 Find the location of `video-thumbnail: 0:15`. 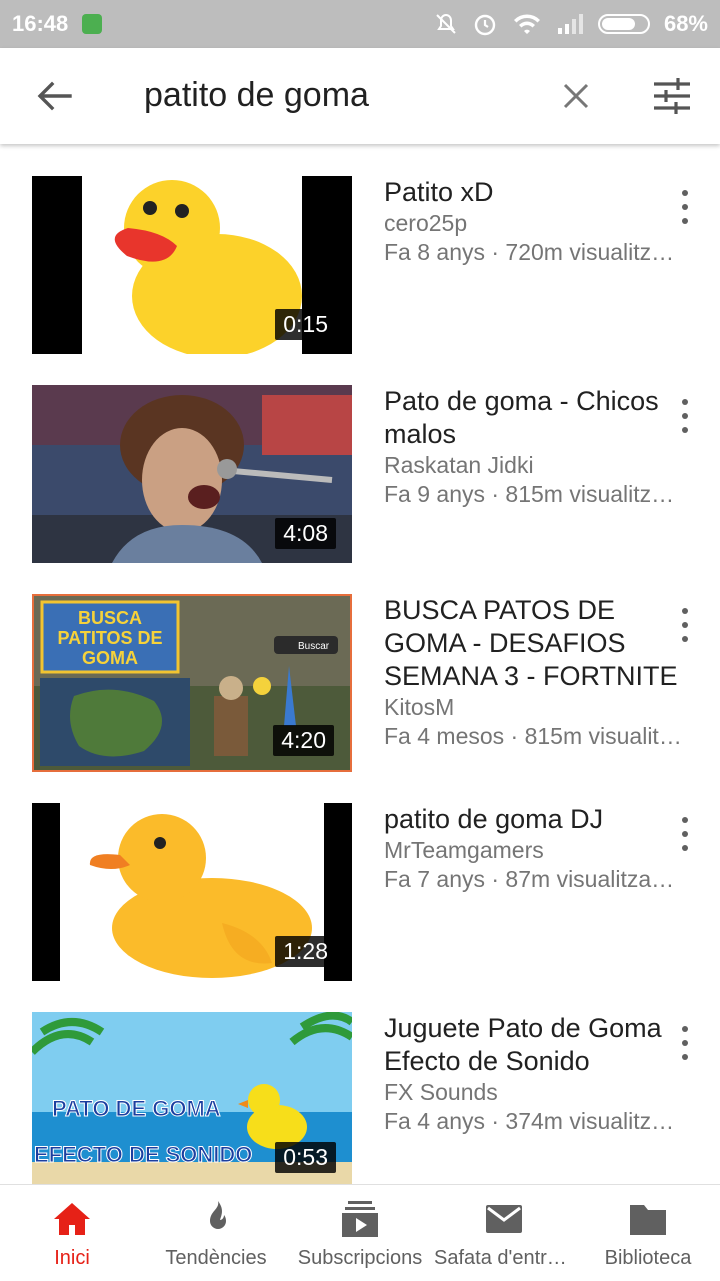

video-thumbnail: 0:15 is located at coordinates (192, 265).